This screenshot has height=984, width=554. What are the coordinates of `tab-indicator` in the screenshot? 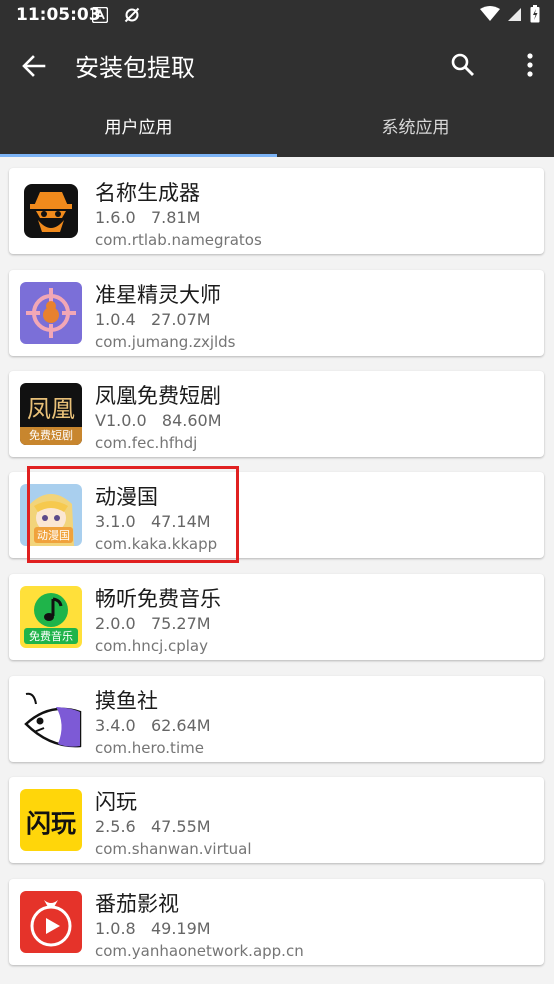 It's located at (138, 155).